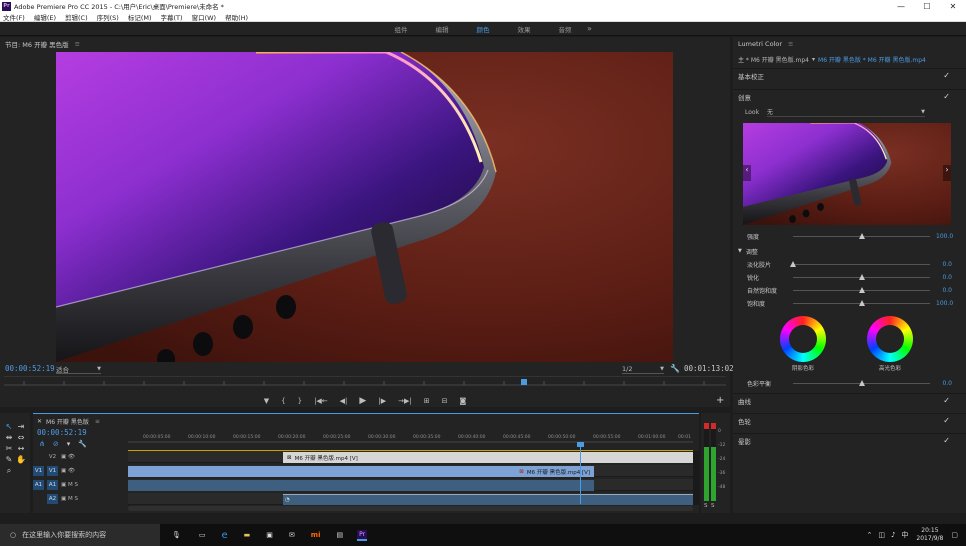  What do you see at coordinates (713, 506) in the screenshot?
I see `meter-solo-right: S` at bounding box center [713, 506].